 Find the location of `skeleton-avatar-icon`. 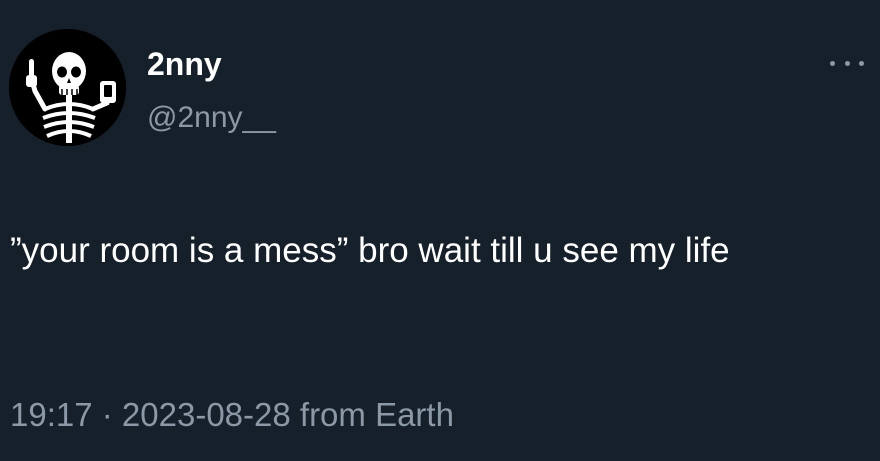

skeleton-avatar-icon is located at coordinates (67, 87).